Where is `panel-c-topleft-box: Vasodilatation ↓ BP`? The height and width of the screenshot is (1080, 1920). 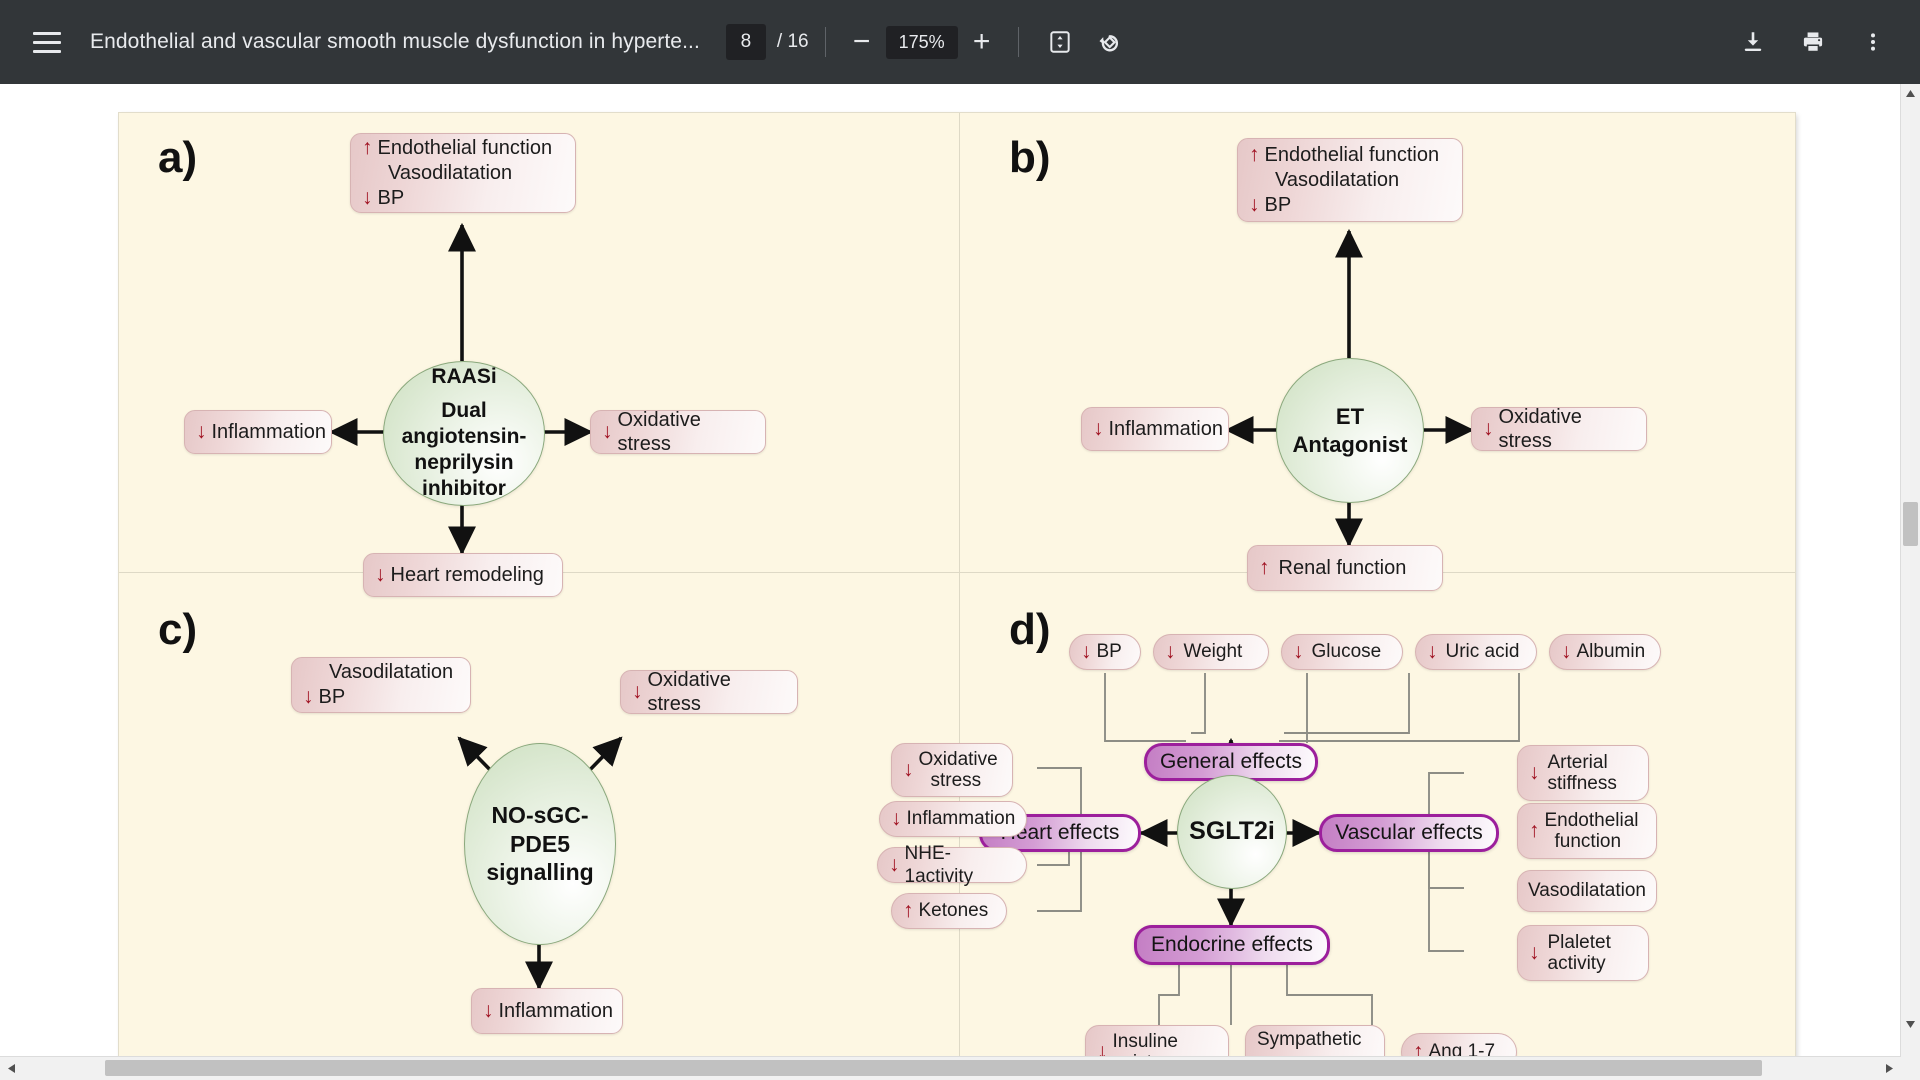 panel-c-topleft-box: Vasodilatation ↓ BP is located at coordinates (381, 685).